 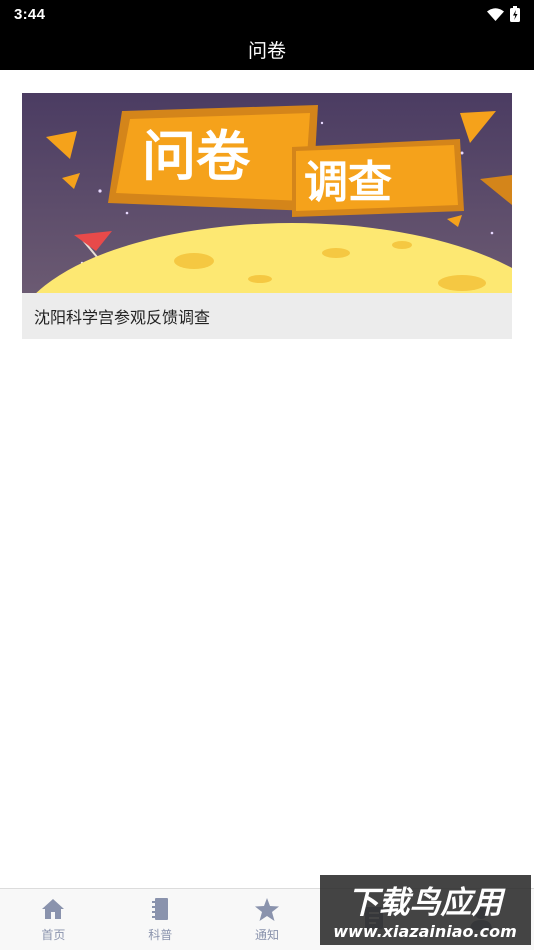 I want to click on watermark-logo: 下载鸟应用 www.xiazainiao.com, so click(x=425, y=910).